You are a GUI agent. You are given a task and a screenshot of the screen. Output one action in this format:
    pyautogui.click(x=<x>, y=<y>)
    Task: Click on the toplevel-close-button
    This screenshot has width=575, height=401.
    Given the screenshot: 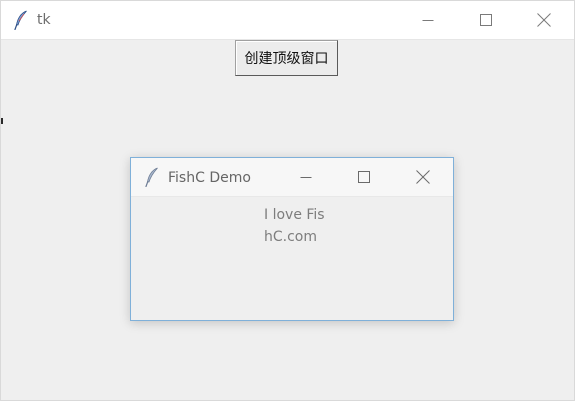 What is the action you would take?
    pyautogui.click(x=423, y=177)
    